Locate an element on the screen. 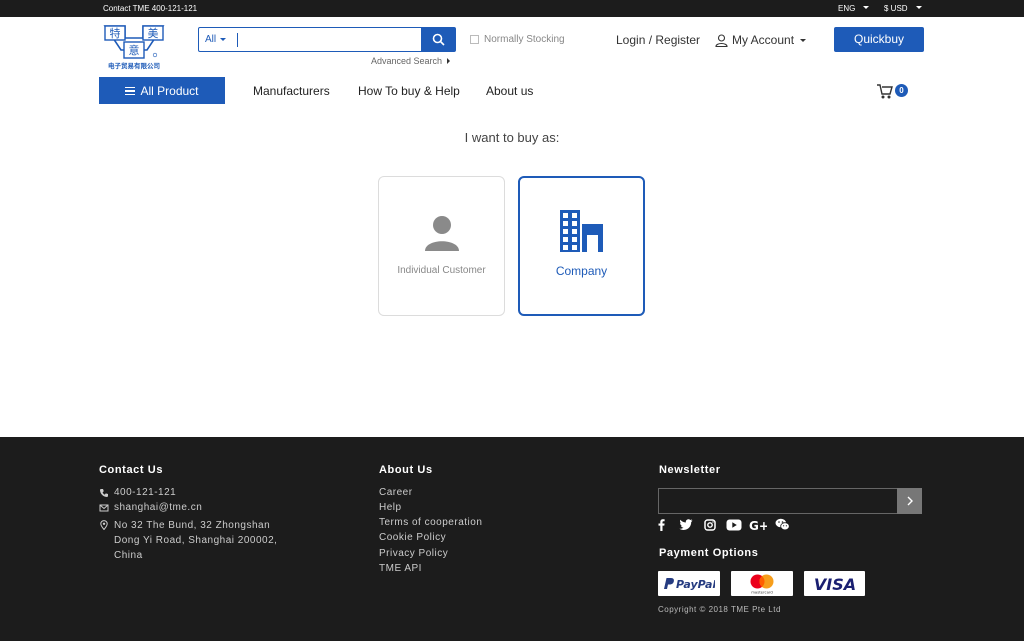 The width and height of the screenshot is (1024, 641). buyer-type-prompt: I want to buy as: is located at coordinates (512, 137).